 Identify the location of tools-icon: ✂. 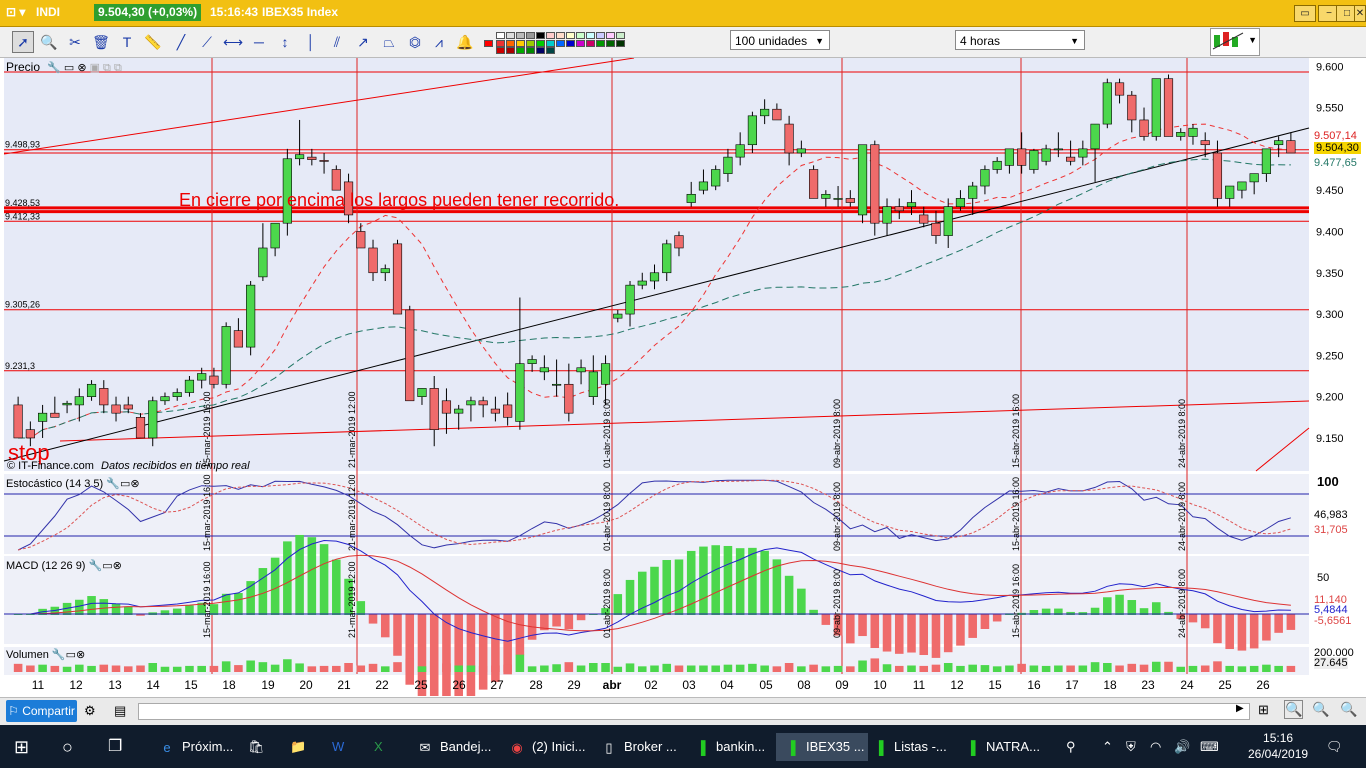
(75, 42).